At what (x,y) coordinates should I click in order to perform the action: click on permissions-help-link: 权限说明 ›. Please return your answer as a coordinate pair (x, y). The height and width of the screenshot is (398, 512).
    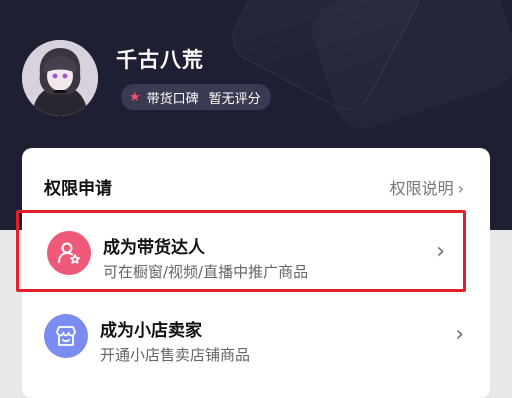
    Looking at the image, I should click on (427, 187).